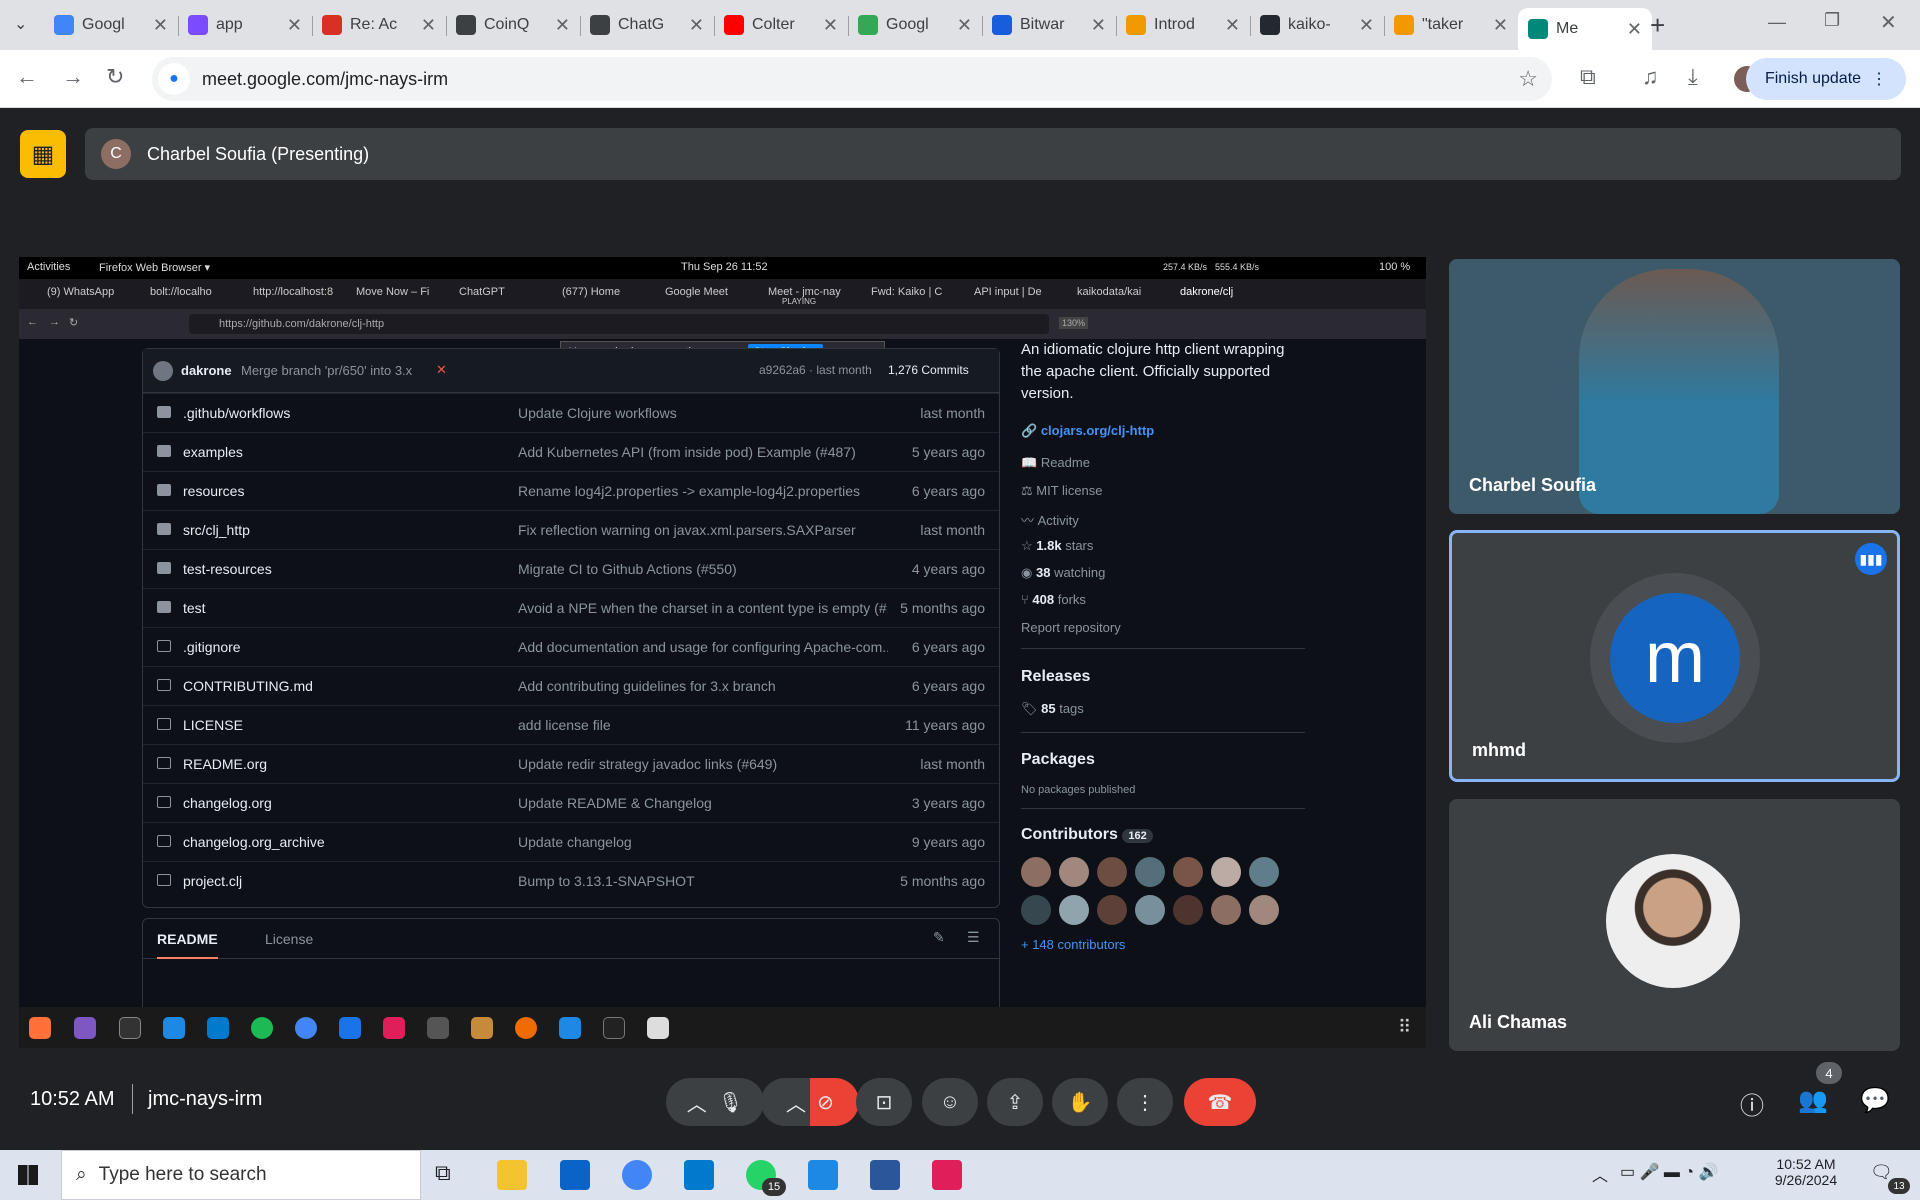  What do you see at coordinates (181, 292) in the screenshot?
I see `firefox-tab: bolt://localho` at bounding box center [181, 292].